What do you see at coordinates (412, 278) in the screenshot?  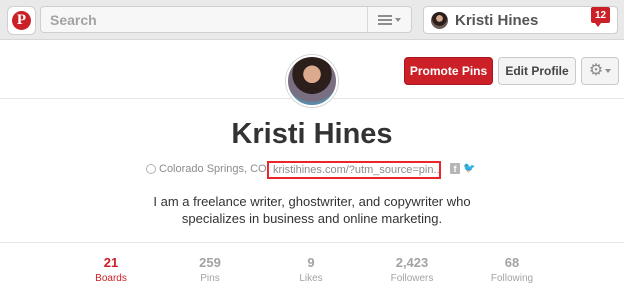 I see `stat-label: Followers` at bounding box center [412, 278].